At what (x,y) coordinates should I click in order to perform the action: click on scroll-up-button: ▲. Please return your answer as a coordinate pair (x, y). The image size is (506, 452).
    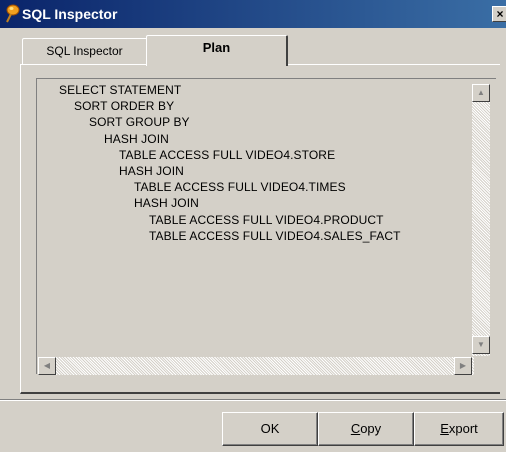
    Looking at the image, I should click on (481, 93).